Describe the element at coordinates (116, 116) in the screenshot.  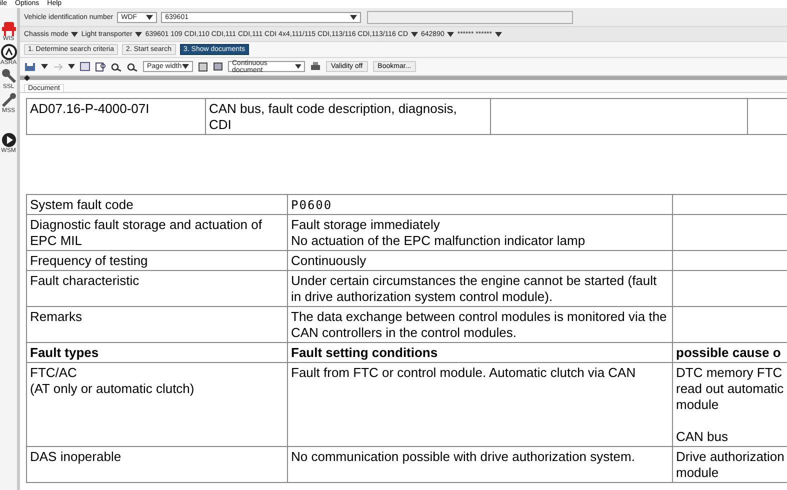
I see `document-code: AD07.16-P-4000-07I` at that location.